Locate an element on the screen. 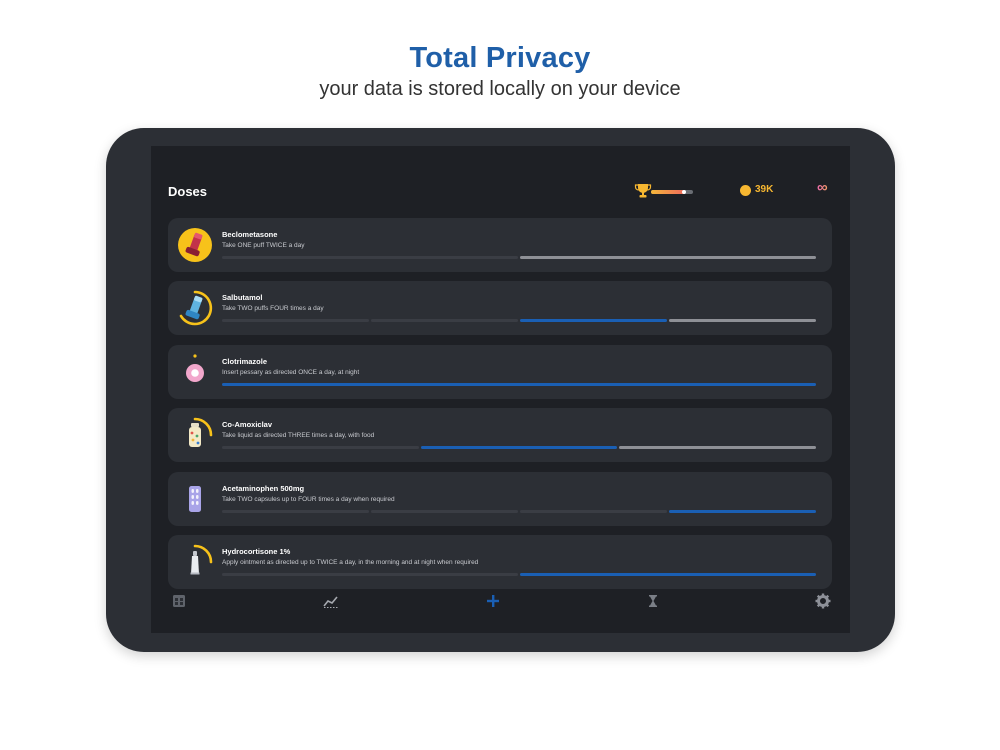  dose-name: Beclometasone is located at coordinates (250, 234).